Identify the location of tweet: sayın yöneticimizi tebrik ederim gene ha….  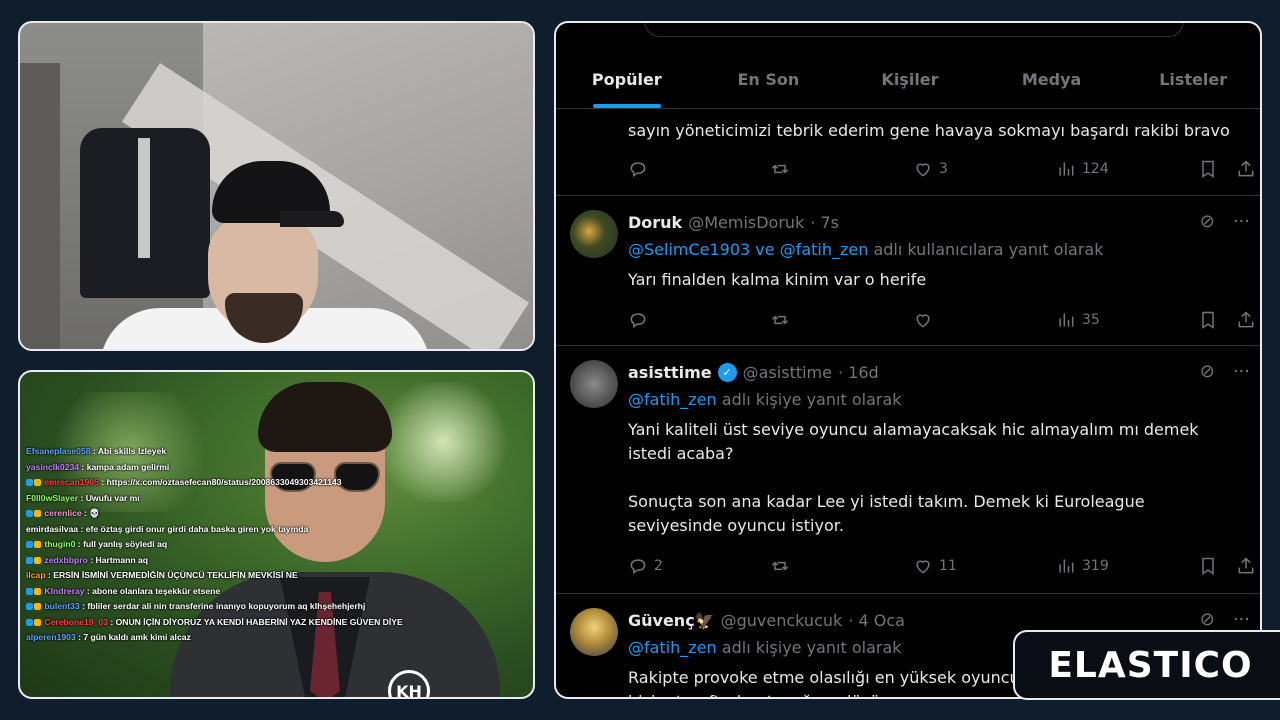
(908, 152).